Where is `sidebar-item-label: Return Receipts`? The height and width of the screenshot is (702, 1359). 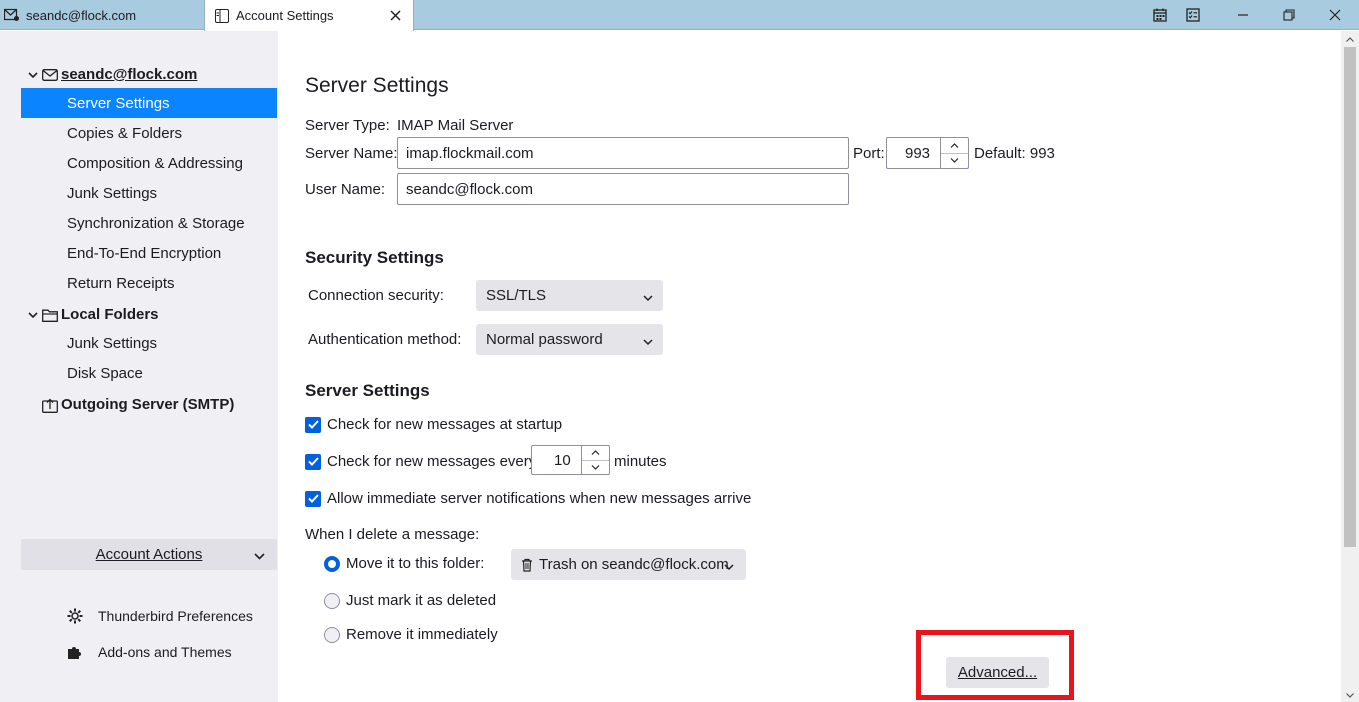 sidebar-item-label: Return Receipts is located at coordinates (121, 283).